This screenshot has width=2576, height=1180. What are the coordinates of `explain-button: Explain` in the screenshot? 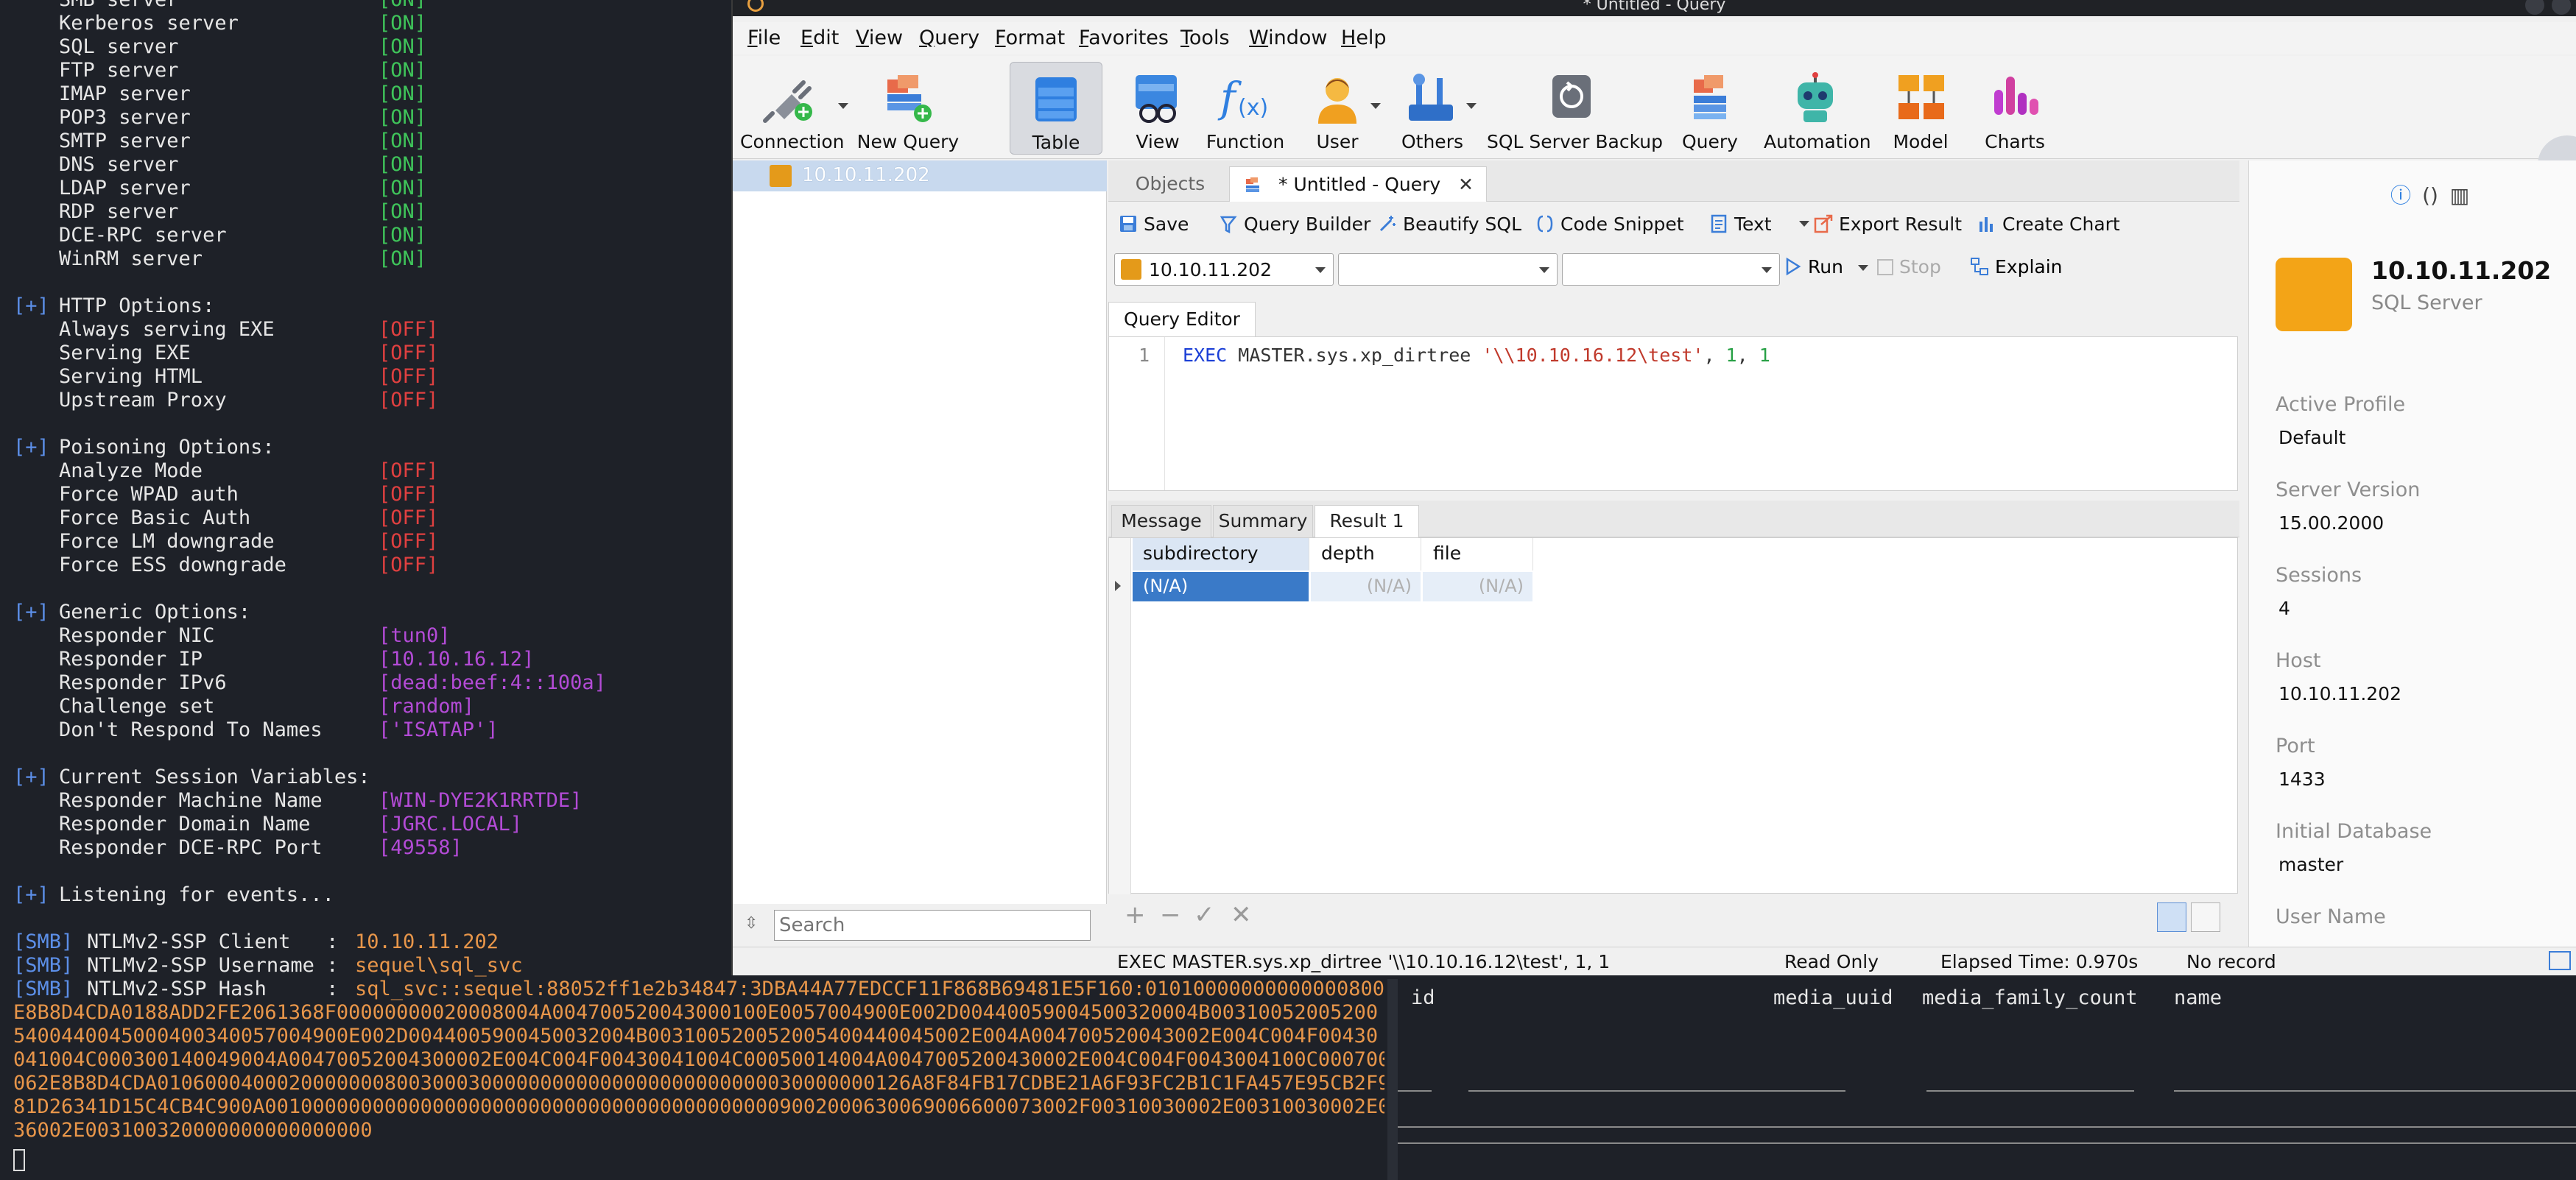 It's located at (2016, 267).